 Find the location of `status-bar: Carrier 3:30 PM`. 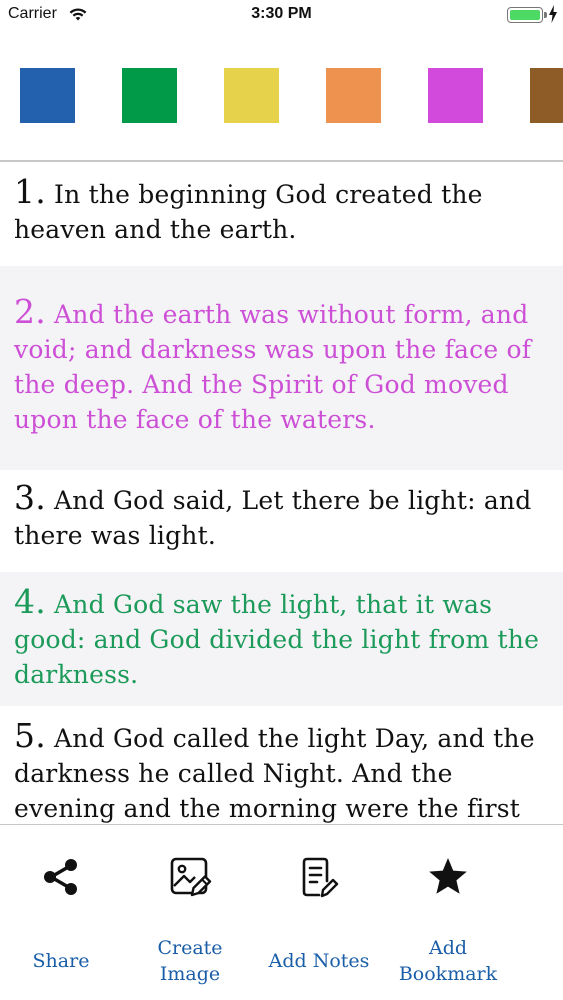

status-bar: Carrier 3:30 PM is located at coordinates (281, 15).